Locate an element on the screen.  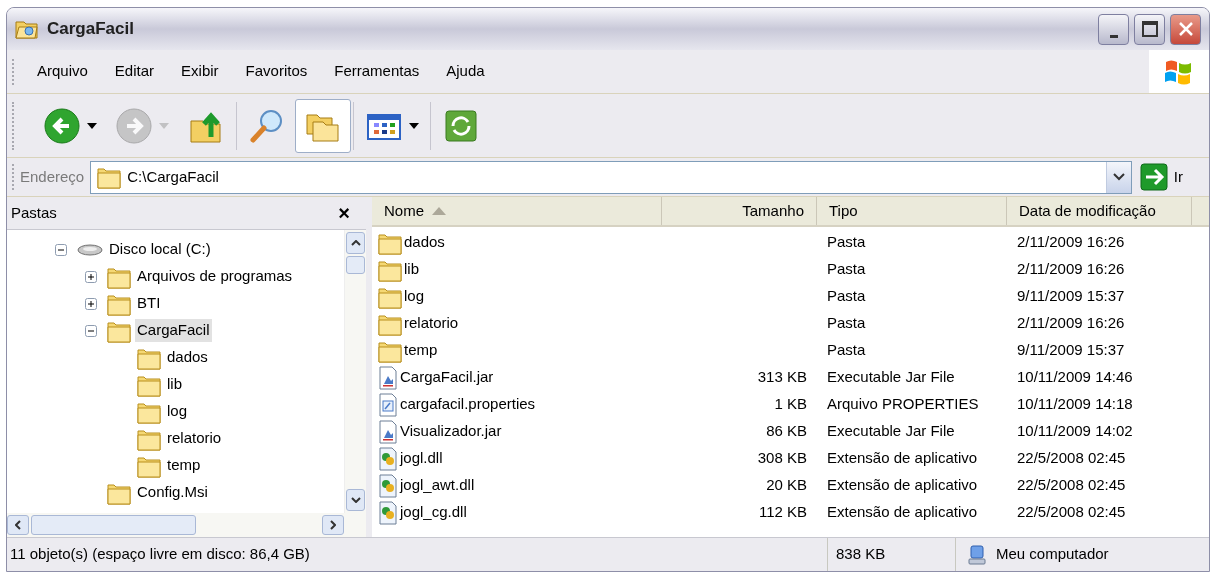
column-header: Nome is located at coordinates (517, 211).